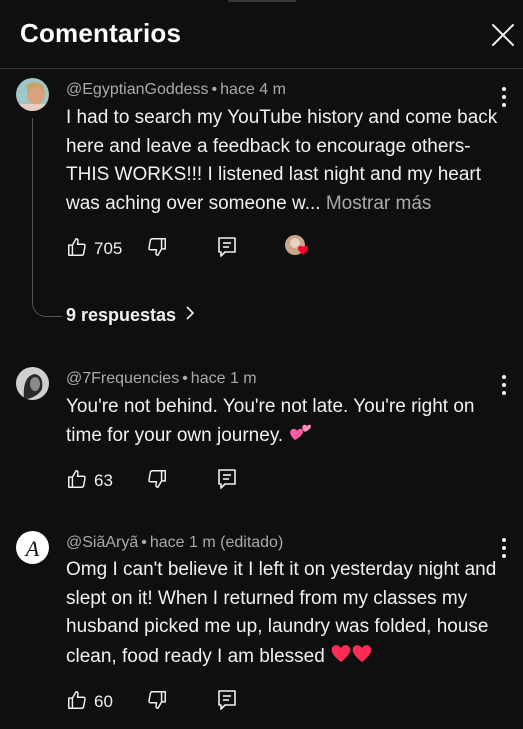  Describe the element at coordinates (261, 34) in the screenshot. I see `comments-header: Comentarios` at that location.